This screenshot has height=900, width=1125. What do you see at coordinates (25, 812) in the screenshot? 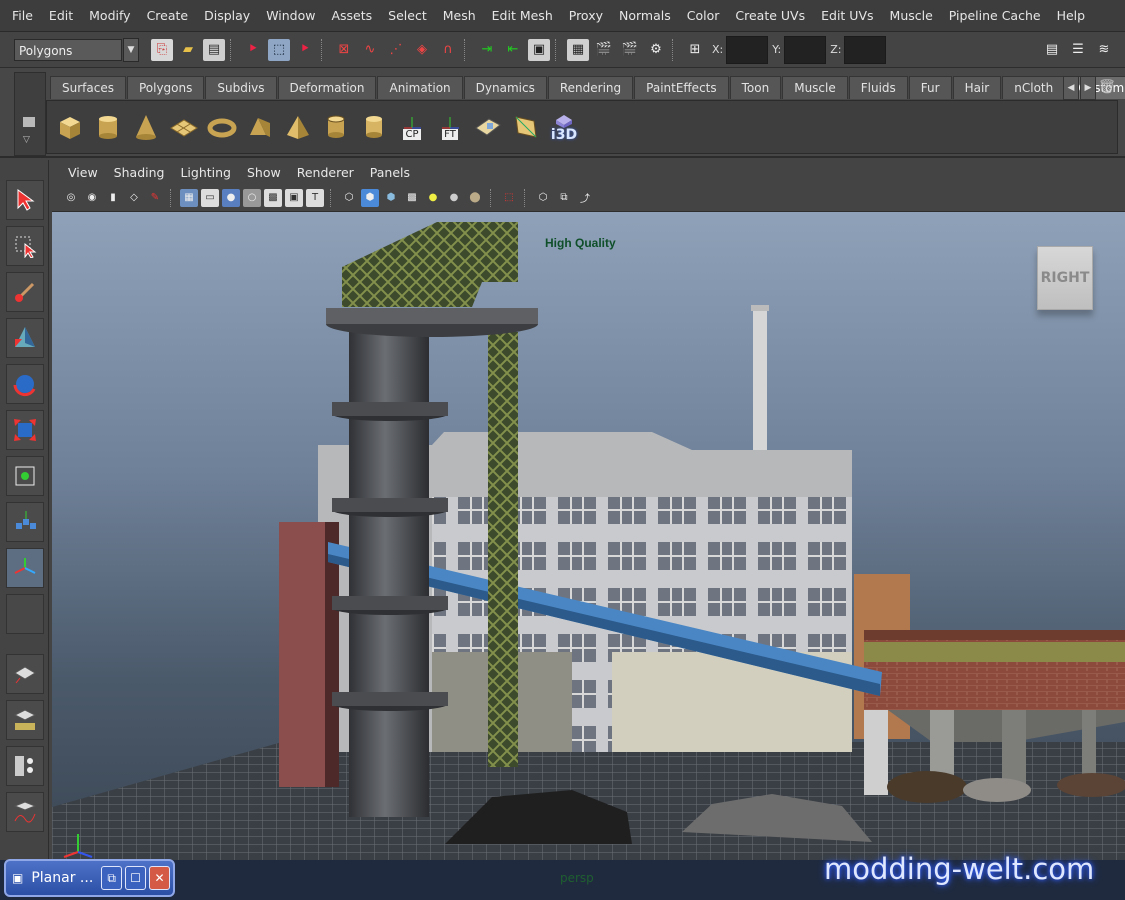
I see `layout-graph-editor-icon` at bounding box center [25, 812].